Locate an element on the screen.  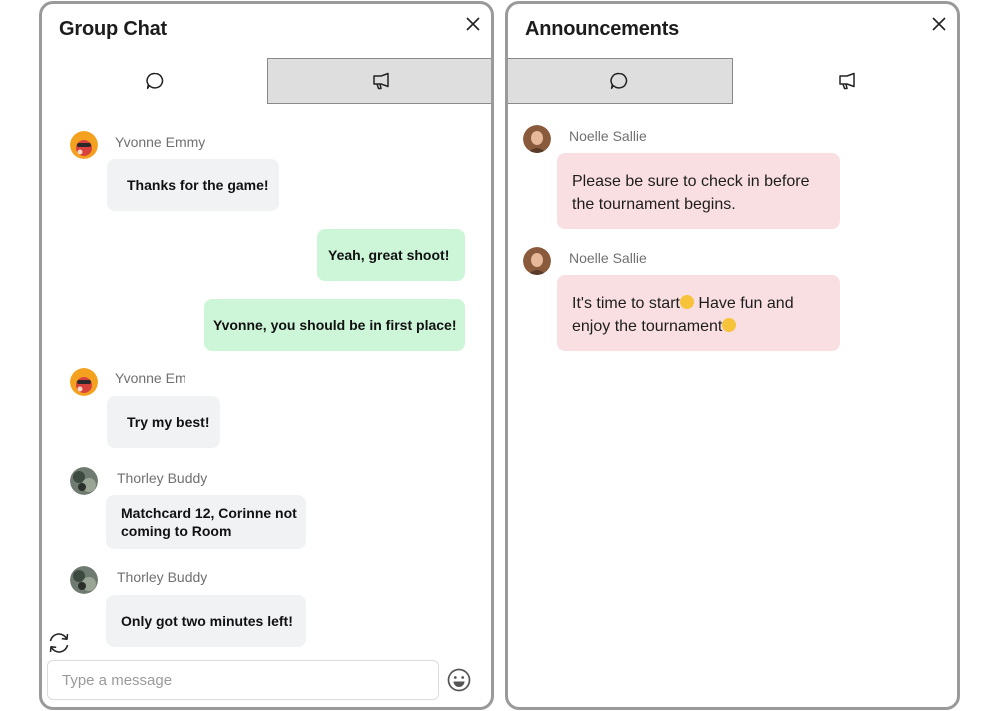
announcement-text-line: enjoy the tournament is located at coordinates (654, 326).